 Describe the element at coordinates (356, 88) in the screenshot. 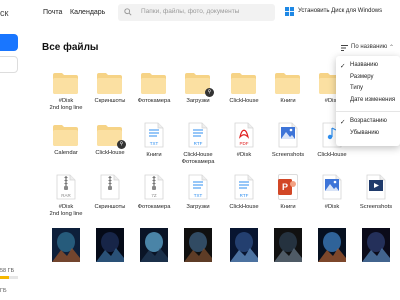

I see `sort-option-sort-by: Типу` at that location.